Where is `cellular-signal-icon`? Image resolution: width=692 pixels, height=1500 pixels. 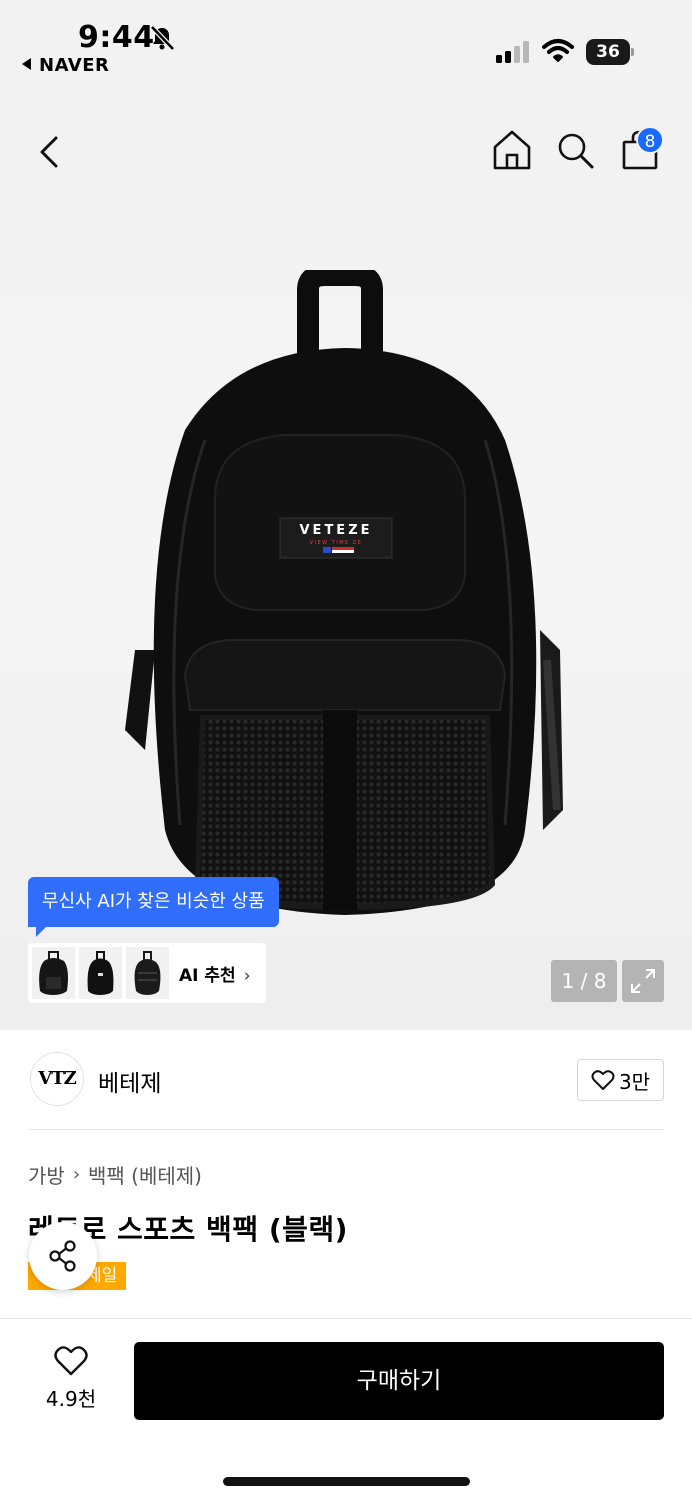
cellular-signal-icon is located at coordinates (512, 52).